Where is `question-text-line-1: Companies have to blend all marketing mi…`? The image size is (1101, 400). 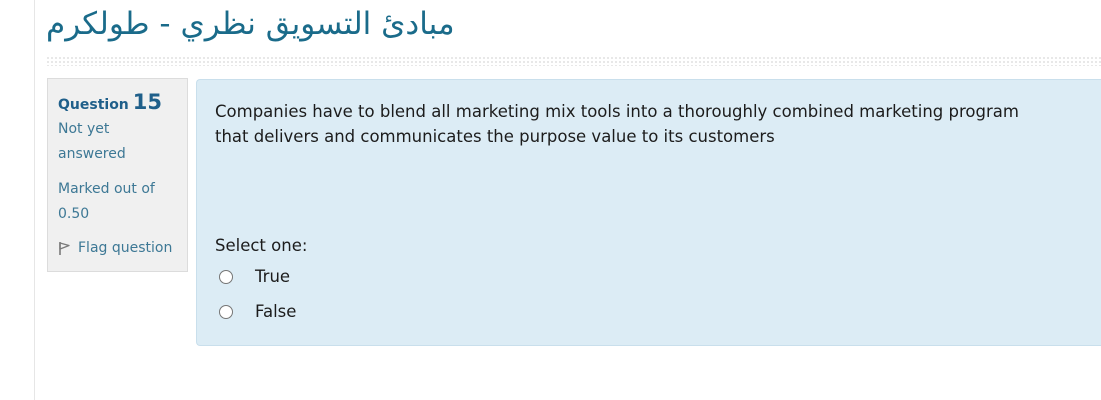
question-text-line-1: Companies have to blend all marketing mi… is located at coordinates (617, 111).